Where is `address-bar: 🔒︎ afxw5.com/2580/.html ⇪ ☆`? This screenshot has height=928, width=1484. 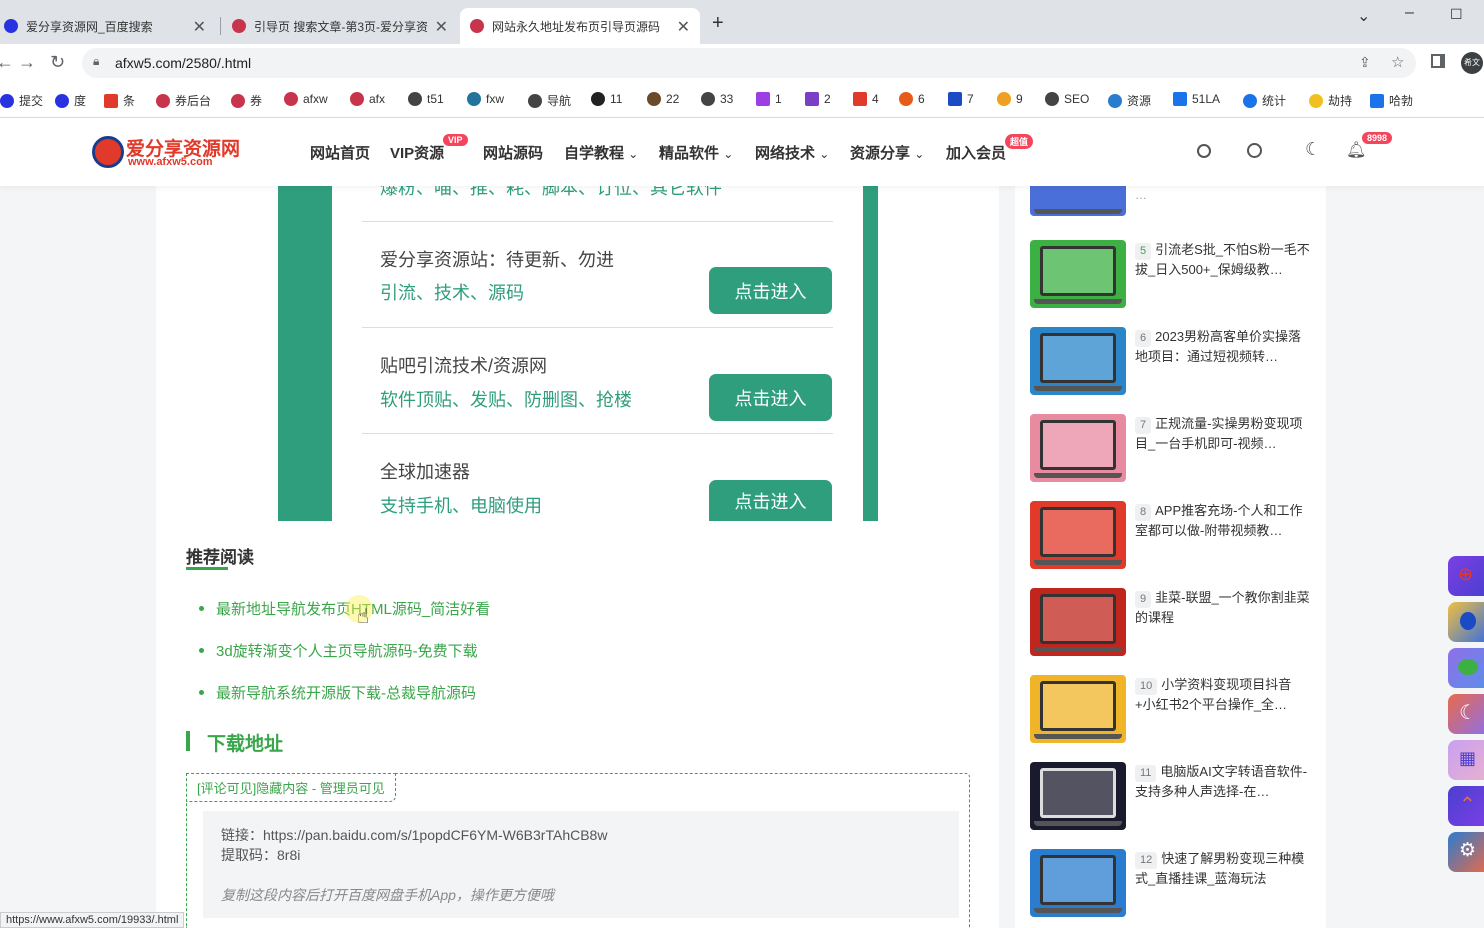
address-bar: 🔒︎ afxw5.com/2580/.html ⇪ ☆ is located at coordinates (749, 63).